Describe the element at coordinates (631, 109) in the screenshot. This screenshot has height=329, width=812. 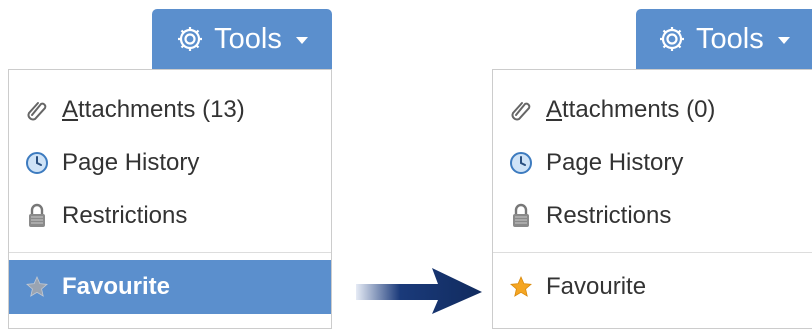
I see `attachments-label: Attachments (0)` at that location.